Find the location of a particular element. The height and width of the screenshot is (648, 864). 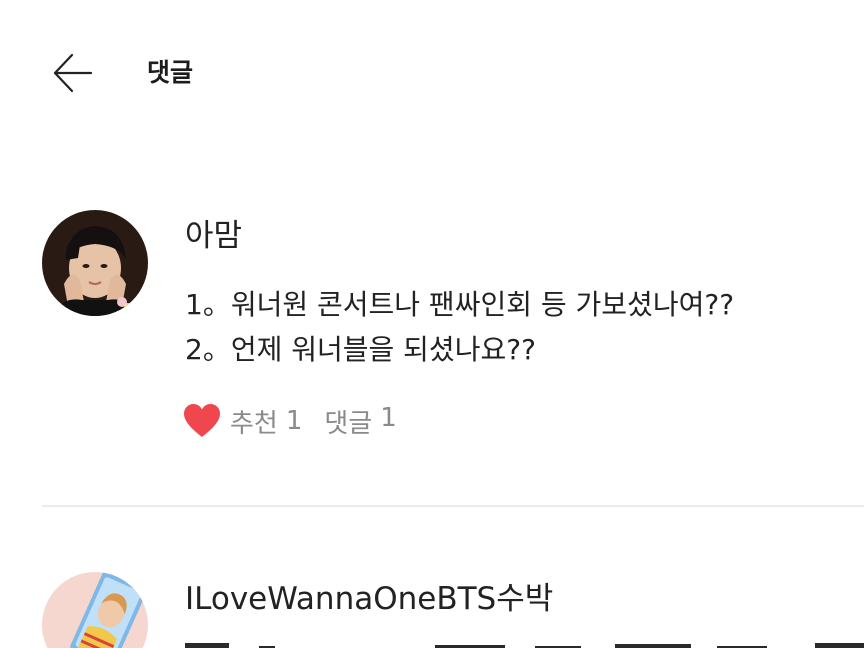

back-button is located at coordinates (72, 73).